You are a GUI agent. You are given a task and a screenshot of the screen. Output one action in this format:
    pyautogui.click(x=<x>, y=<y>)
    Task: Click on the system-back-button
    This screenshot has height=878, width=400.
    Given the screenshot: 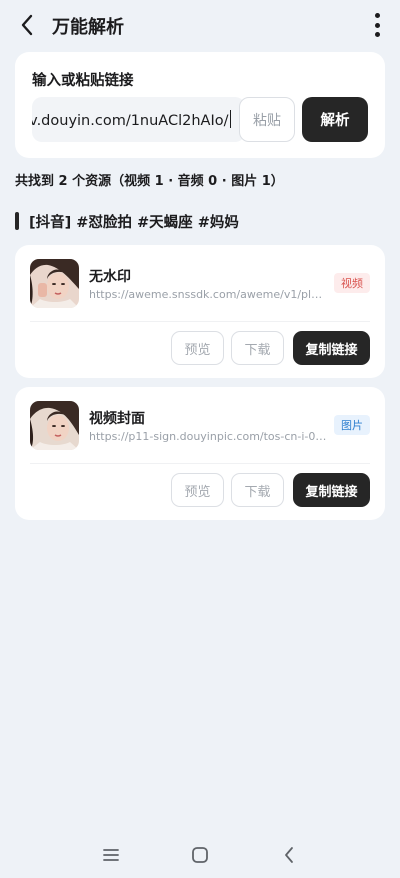 What is the action you would take?
    pyautogui.click(x=289, y=855)
    